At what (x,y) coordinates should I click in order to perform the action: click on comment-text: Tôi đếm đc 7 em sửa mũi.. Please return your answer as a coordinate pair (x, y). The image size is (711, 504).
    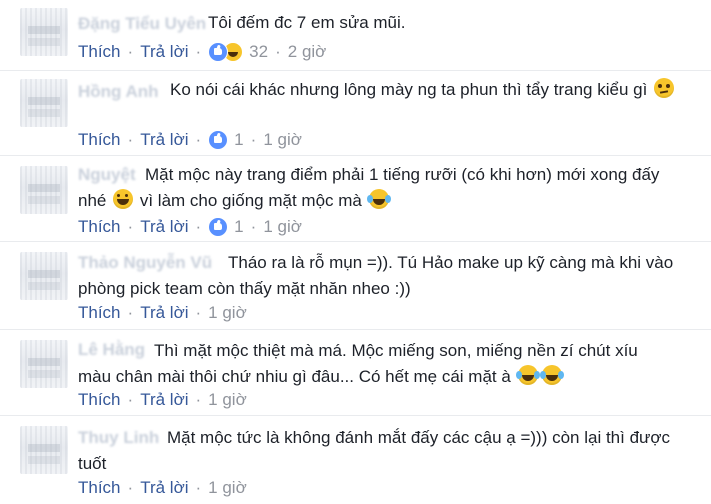
    Looking at the image, I should click on (378, 23).